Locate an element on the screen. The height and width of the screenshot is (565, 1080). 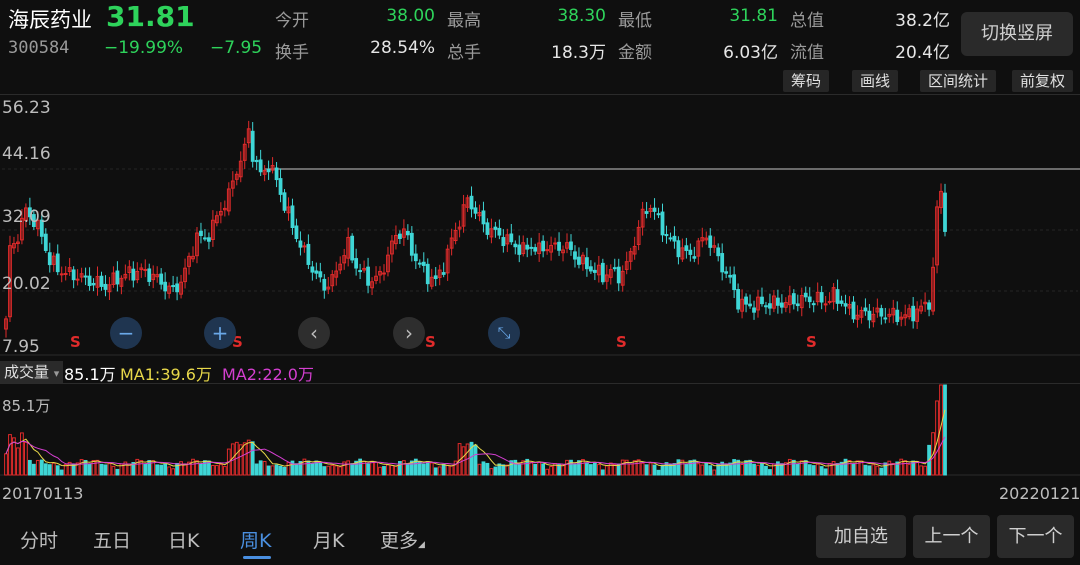
y-label-bottom: 7.95 is located at coordinates (21, 347).